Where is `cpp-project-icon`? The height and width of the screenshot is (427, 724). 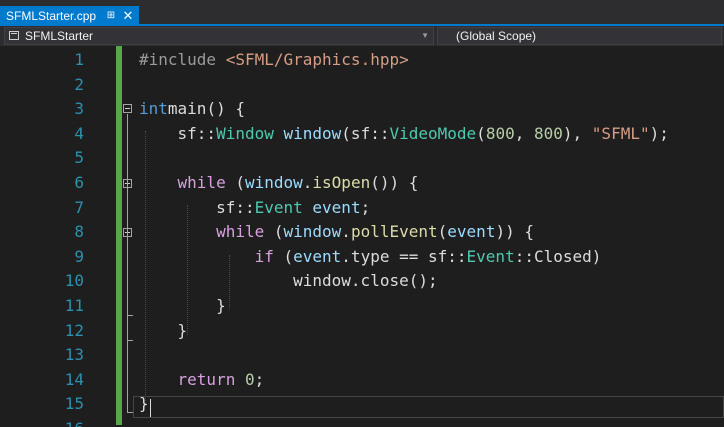
cpp-project-icon is located at coordinates (14, 35).